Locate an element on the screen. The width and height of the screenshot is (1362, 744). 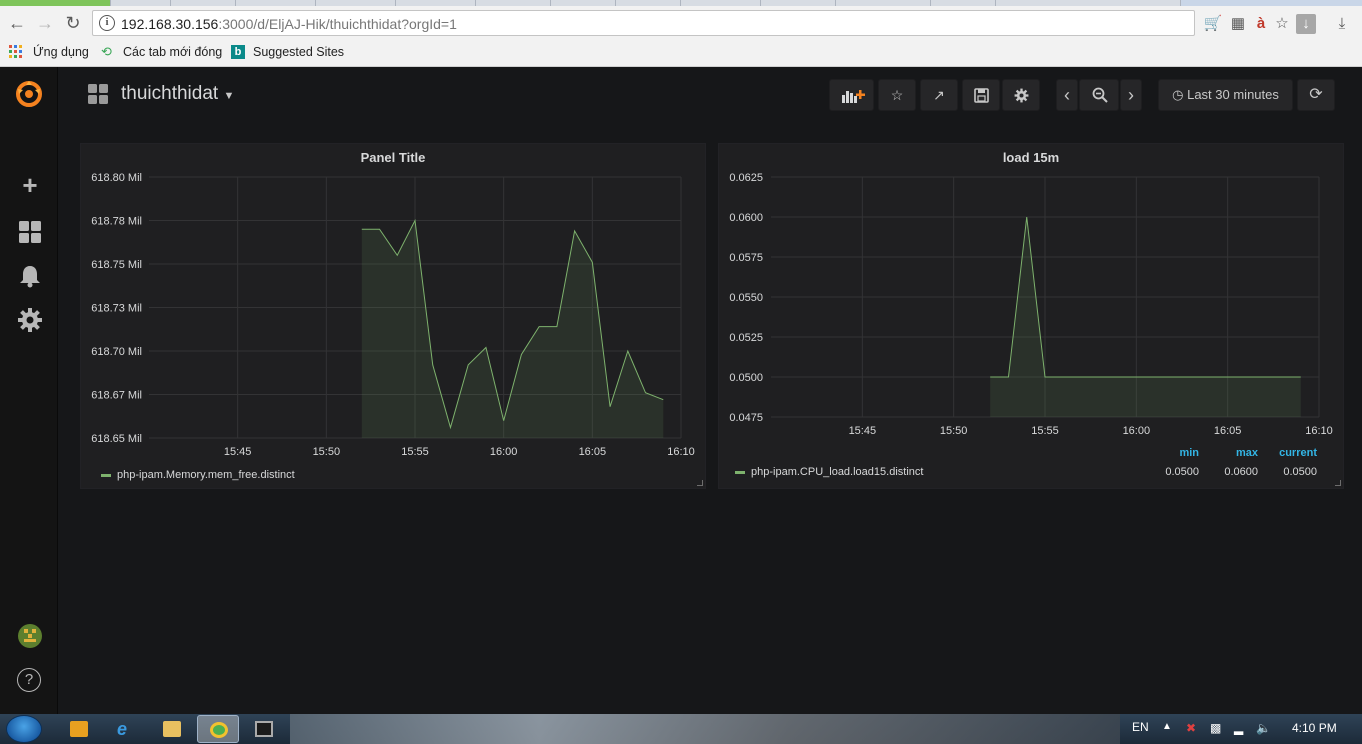
save-dashboard-button is located at coordinates (981, 95).